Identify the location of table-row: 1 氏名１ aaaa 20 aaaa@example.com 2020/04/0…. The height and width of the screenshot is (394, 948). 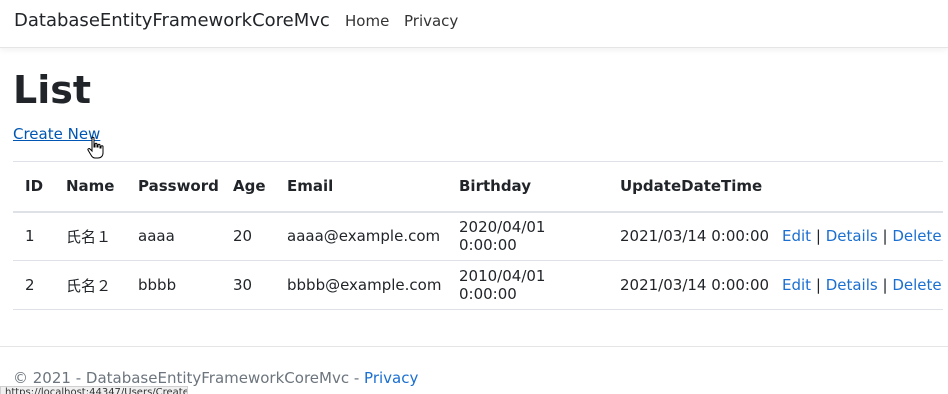
(478, 236).